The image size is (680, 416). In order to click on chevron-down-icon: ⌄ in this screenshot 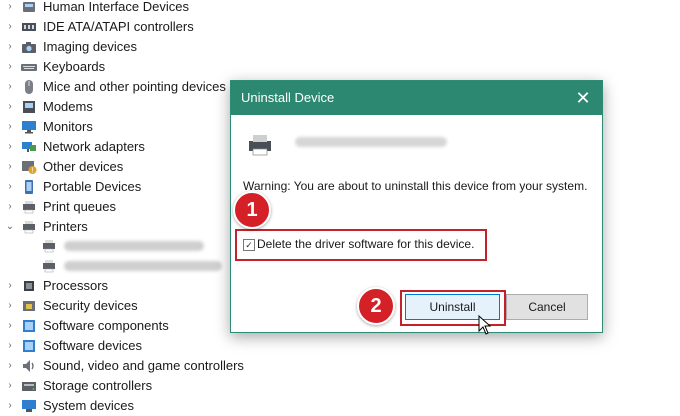, I will do `click(10, 227)`.